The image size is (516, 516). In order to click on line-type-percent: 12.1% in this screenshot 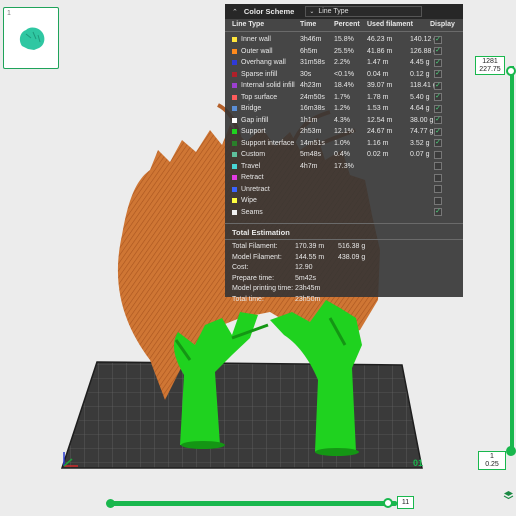, I will do `click(344, 131)`.